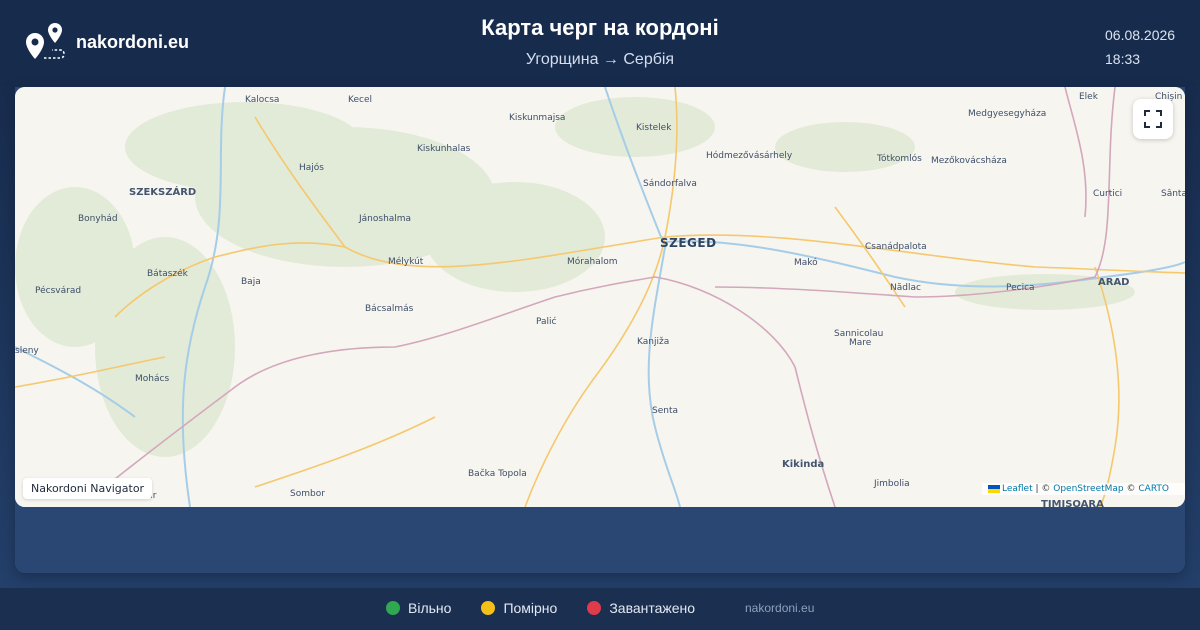 The width and height of the screenshot is (1200, 630). I want to click on city-label: Sombor, so click(307, 494).